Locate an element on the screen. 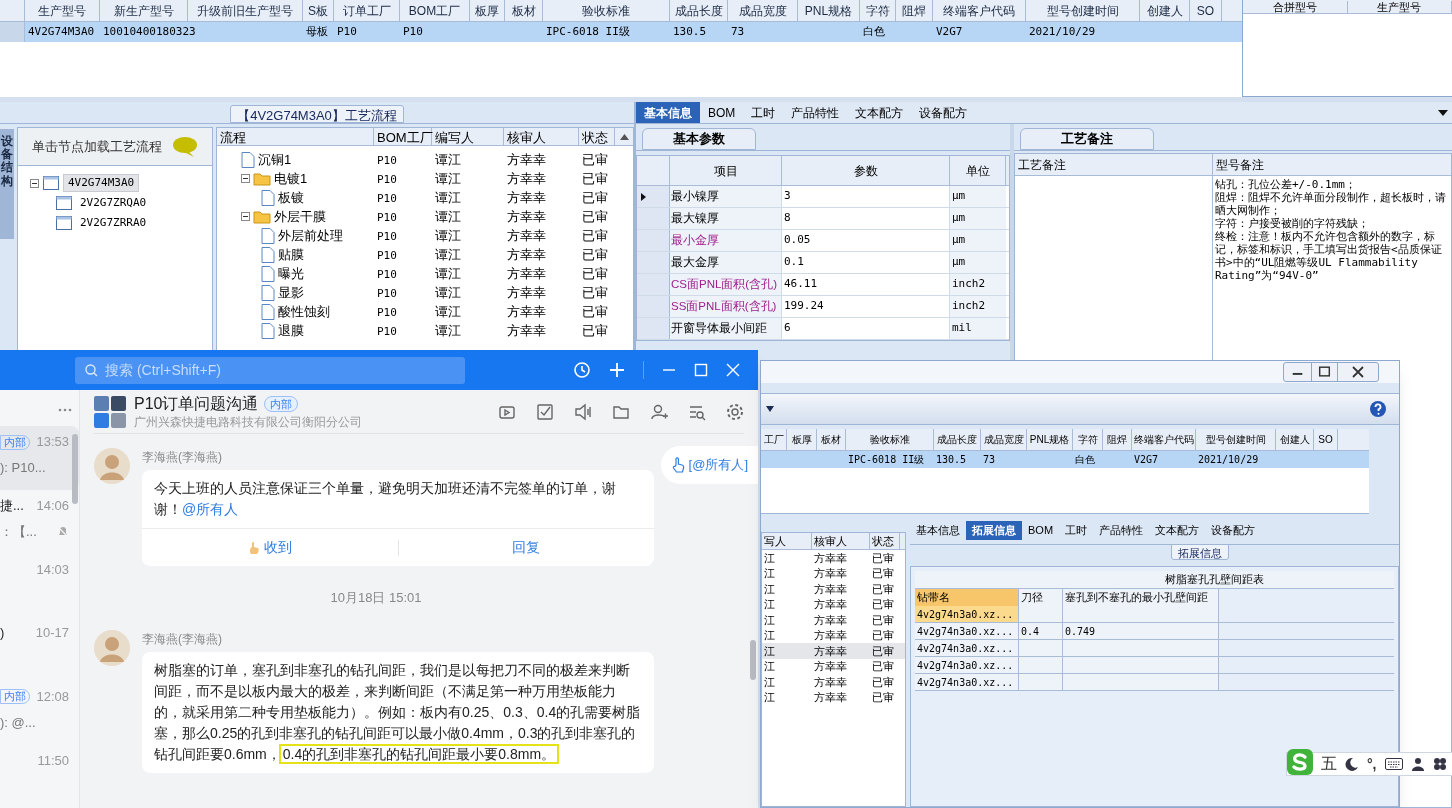 The width and height of the screenshot is (1452, 808). table-cell: 最大金厚 is located at coordinates (726, 262).